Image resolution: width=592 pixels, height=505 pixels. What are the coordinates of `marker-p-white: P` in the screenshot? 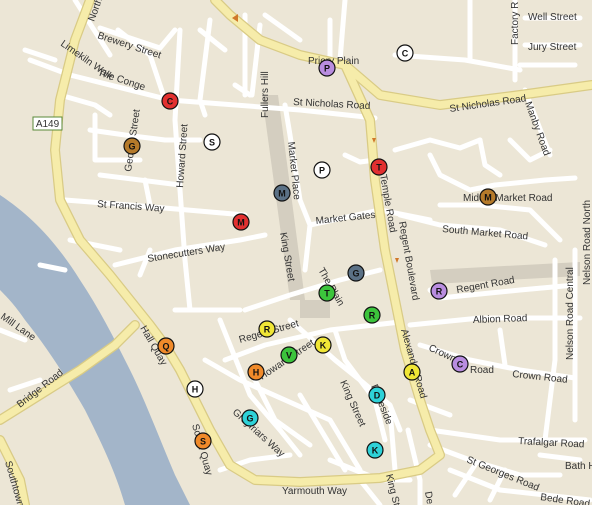 It's located at (322, 170).